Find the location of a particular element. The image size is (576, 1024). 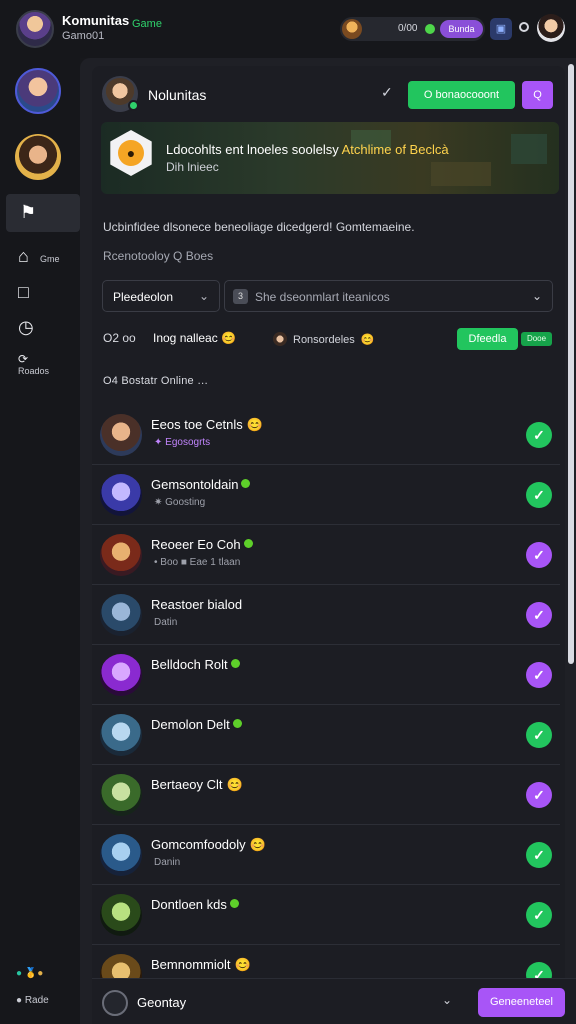

rail-item-home: ⌂ Gme is located at coordinates (46, 256).